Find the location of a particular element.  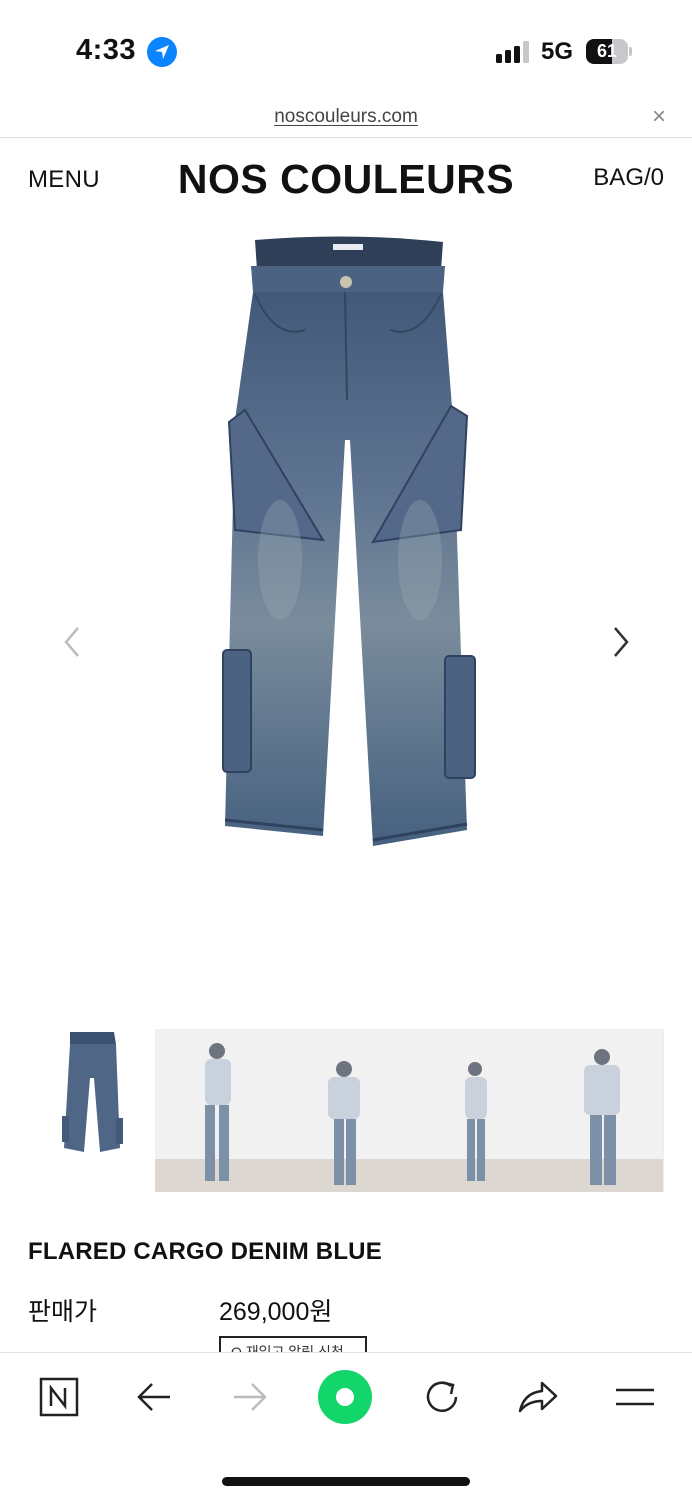

site-logo: NOS COULEURS is located at coordinates (346, 179).